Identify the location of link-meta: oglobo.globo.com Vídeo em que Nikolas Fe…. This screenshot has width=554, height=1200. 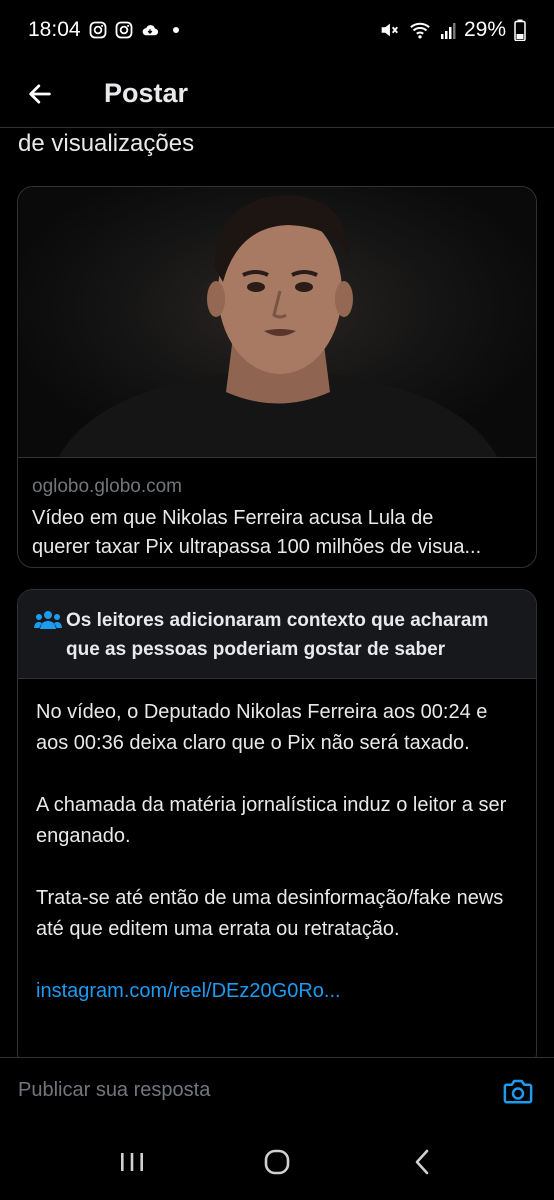
(277, 510).